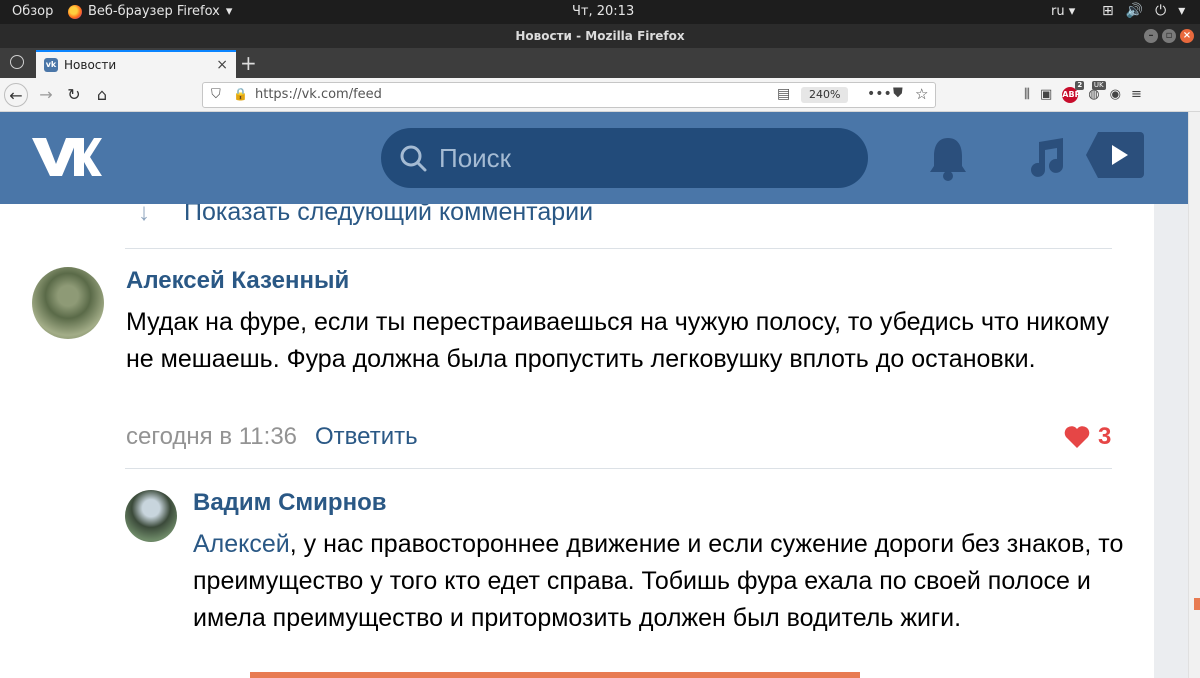  Describe the element at coordinates (639, 158) in the screenshot. I see `search-input` at that location.